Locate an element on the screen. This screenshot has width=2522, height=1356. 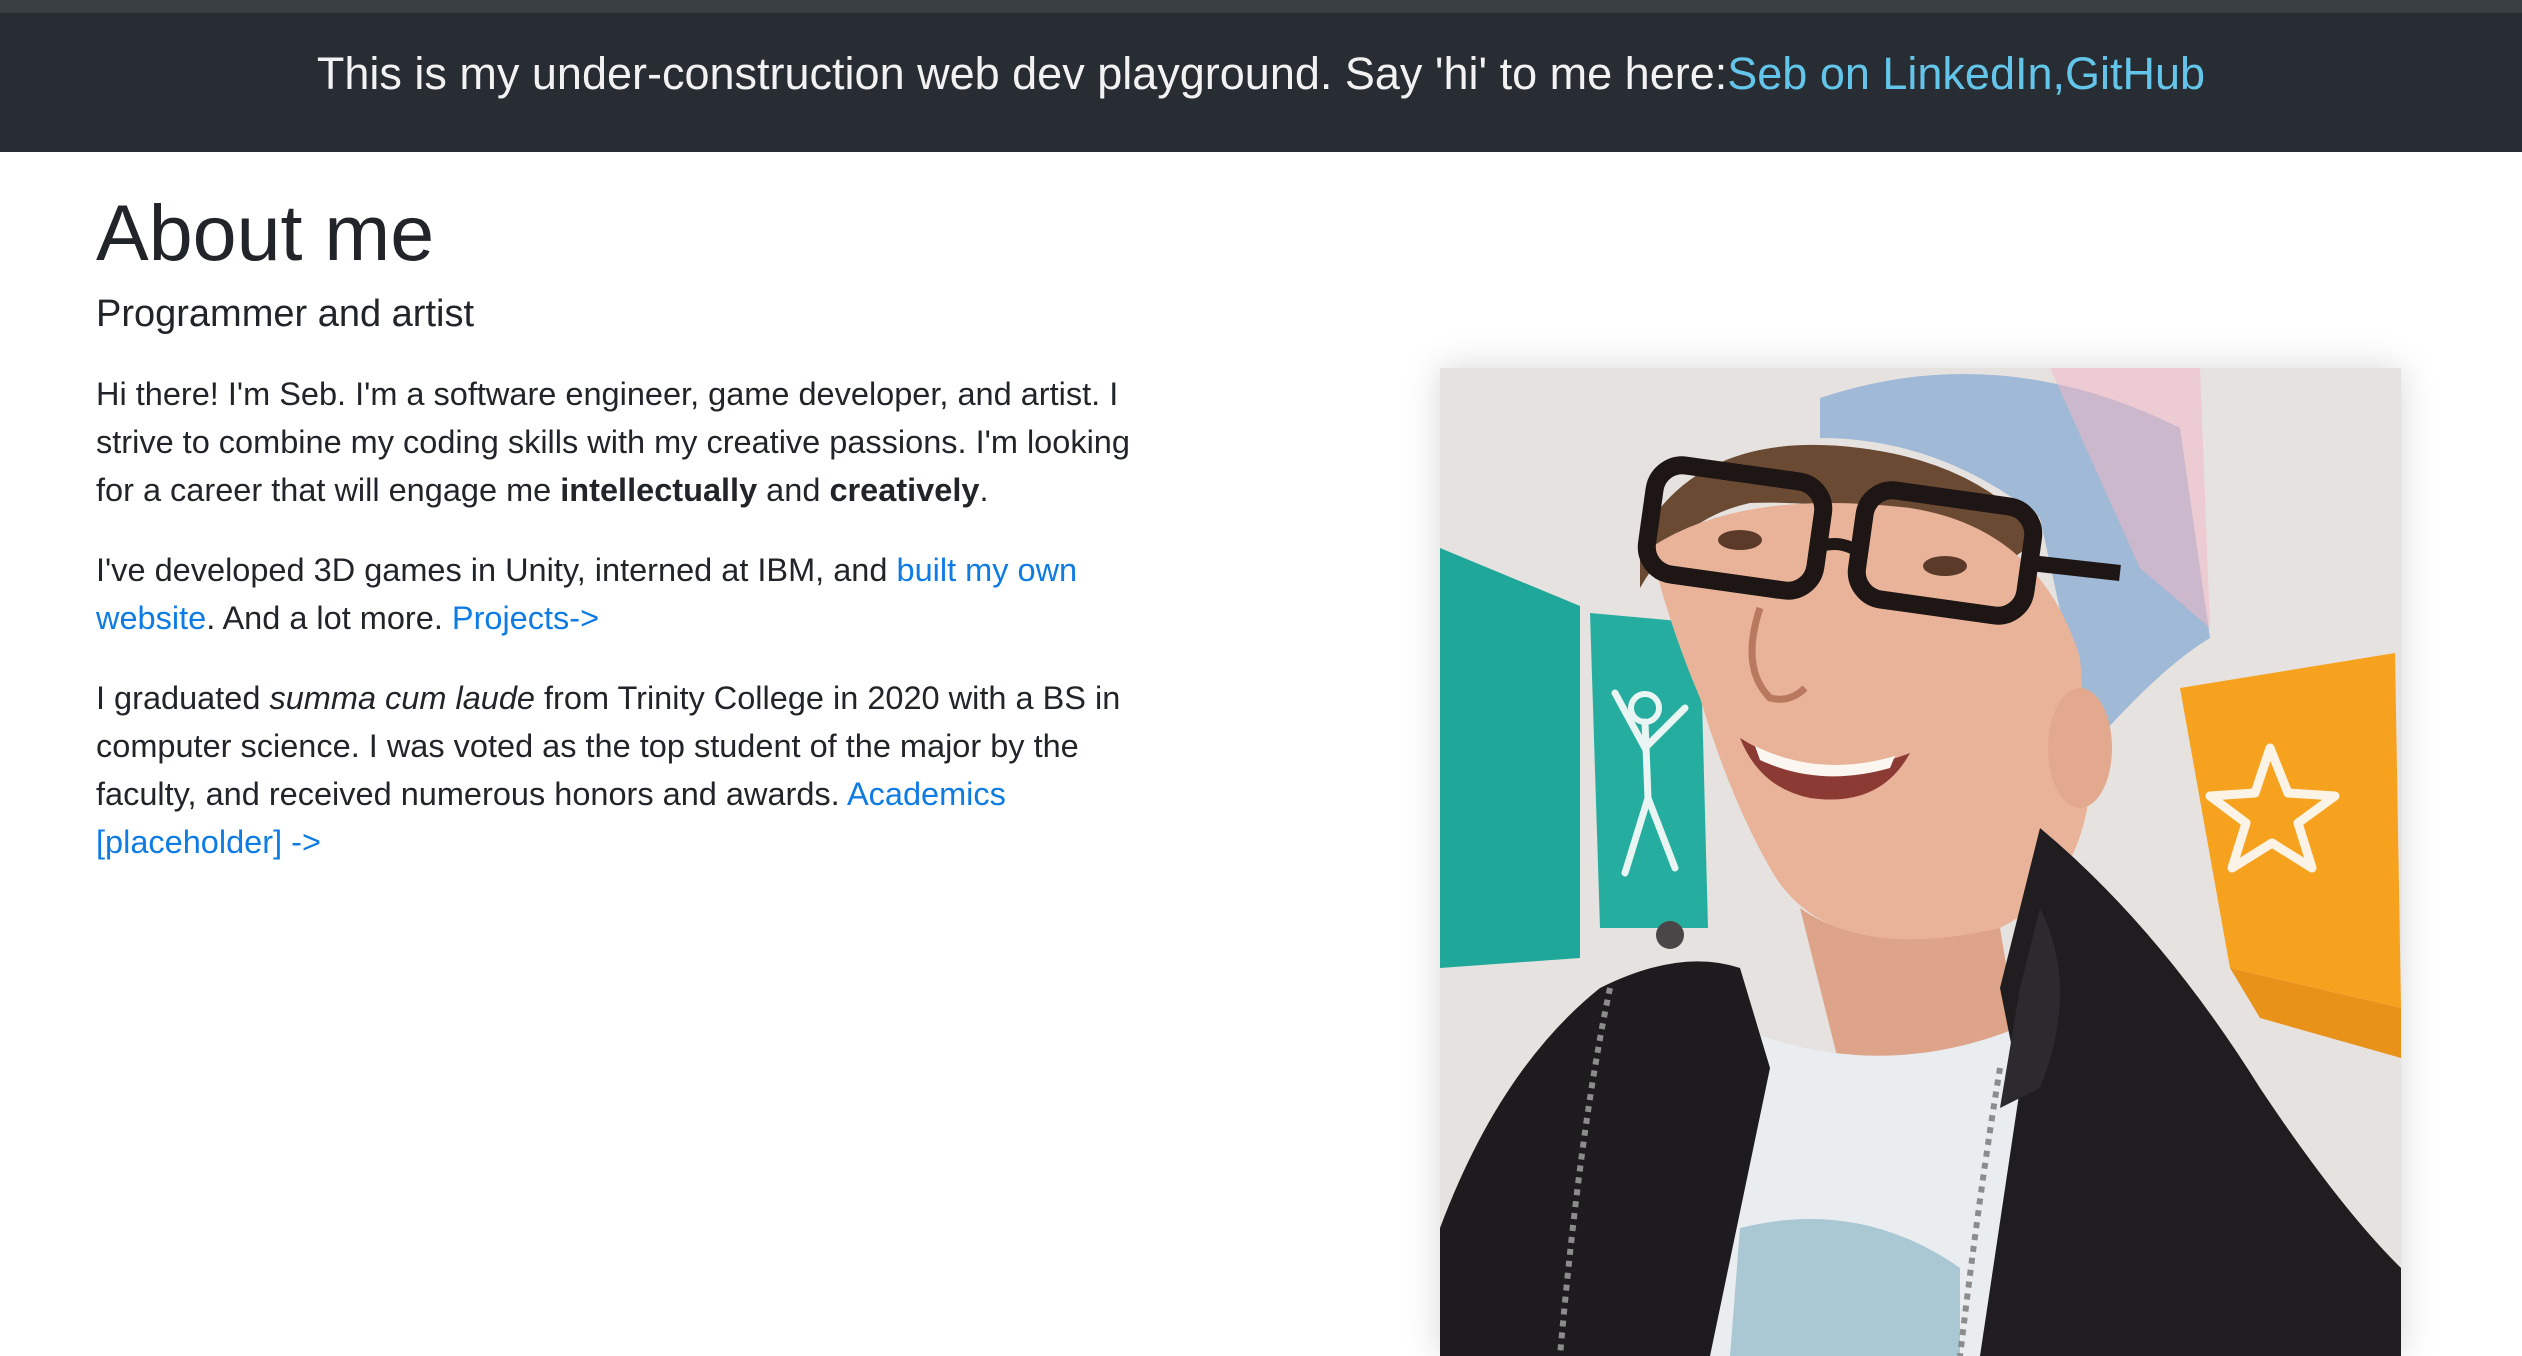
projects-link: Projects-> is located at coordinates (525, 618).